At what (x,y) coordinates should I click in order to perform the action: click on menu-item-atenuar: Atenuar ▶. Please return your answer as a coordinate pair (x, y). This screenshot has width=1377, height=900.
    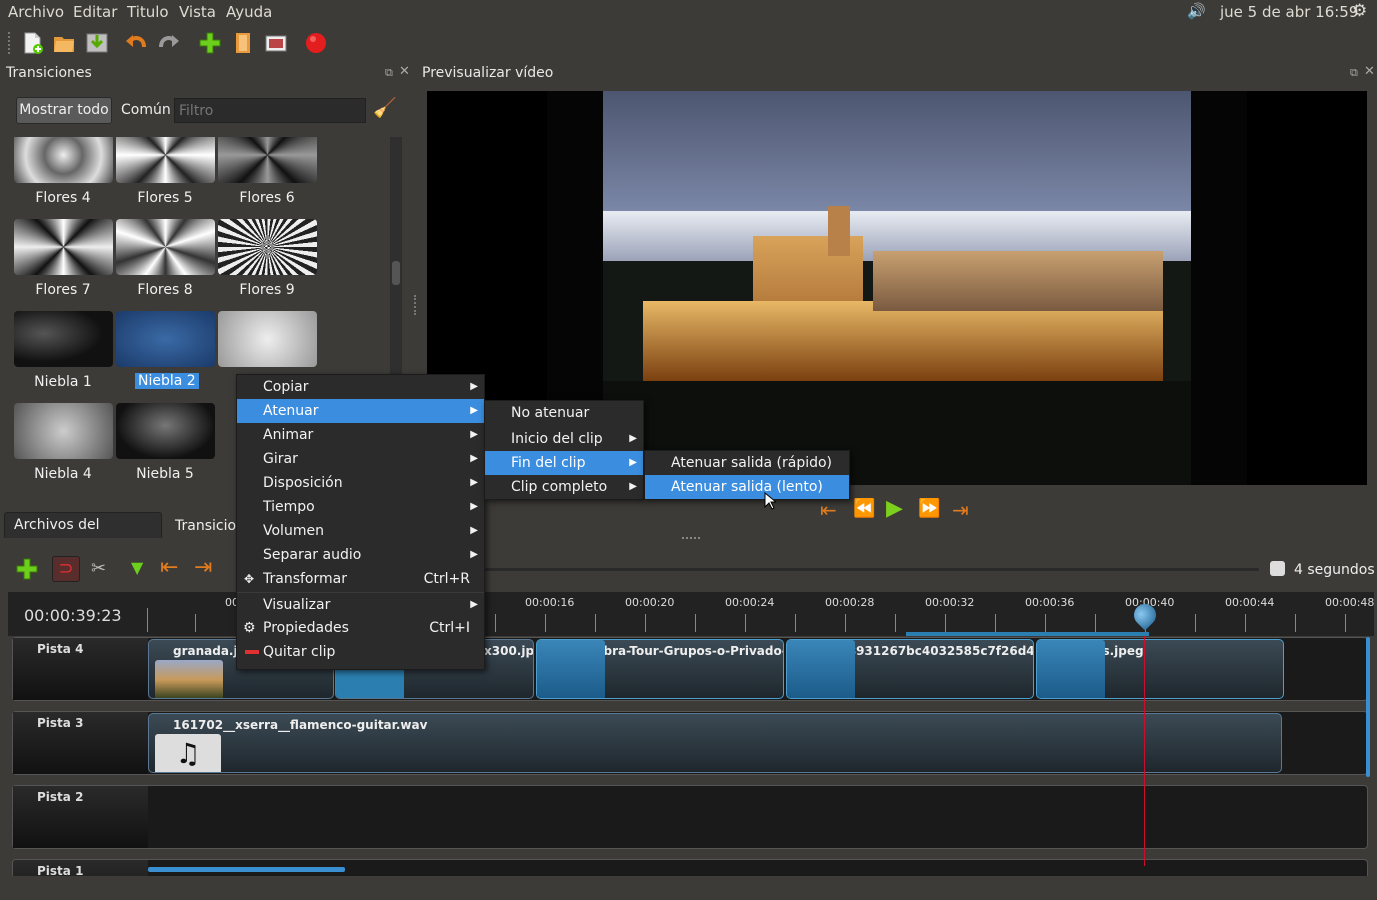
    Looking at the image, I should click on (360, 411).